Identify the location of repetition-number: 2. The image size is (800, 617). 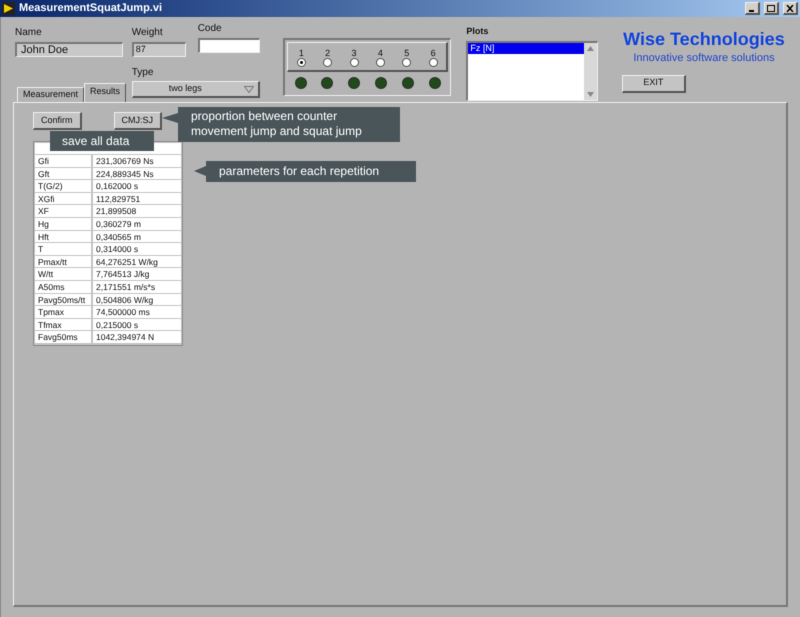
(327, 53).